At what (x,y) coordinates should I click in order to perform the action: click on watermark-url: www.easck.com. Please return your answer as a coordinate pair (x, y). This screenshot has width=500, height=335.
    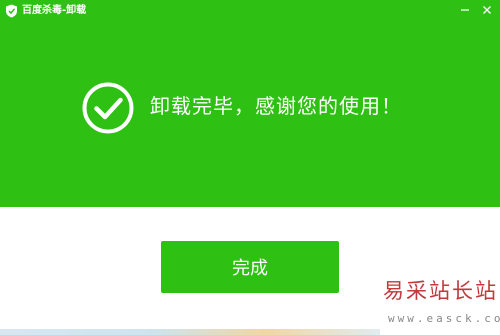
    Looking at the image, I should click on (444, 318).